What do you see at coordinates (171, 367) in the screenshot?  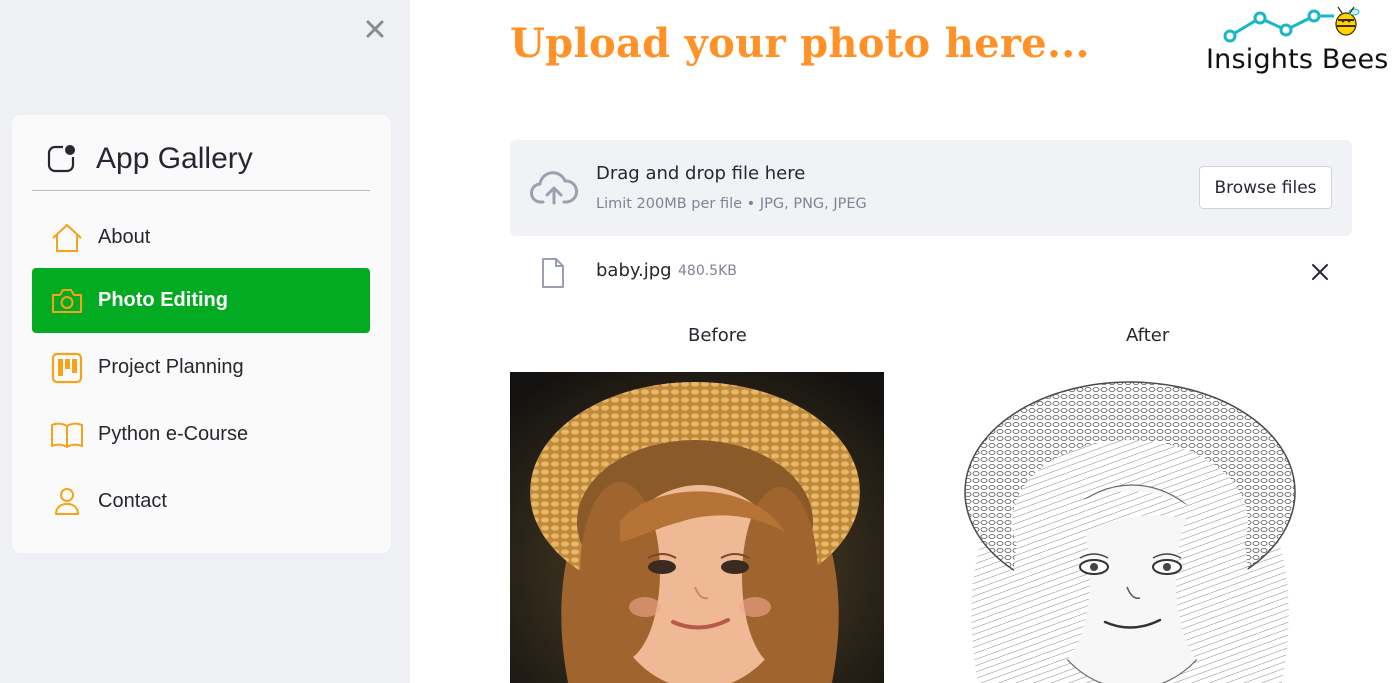 I see `sidebar-item-label: Project Planning` at bounding box center [171, 367].